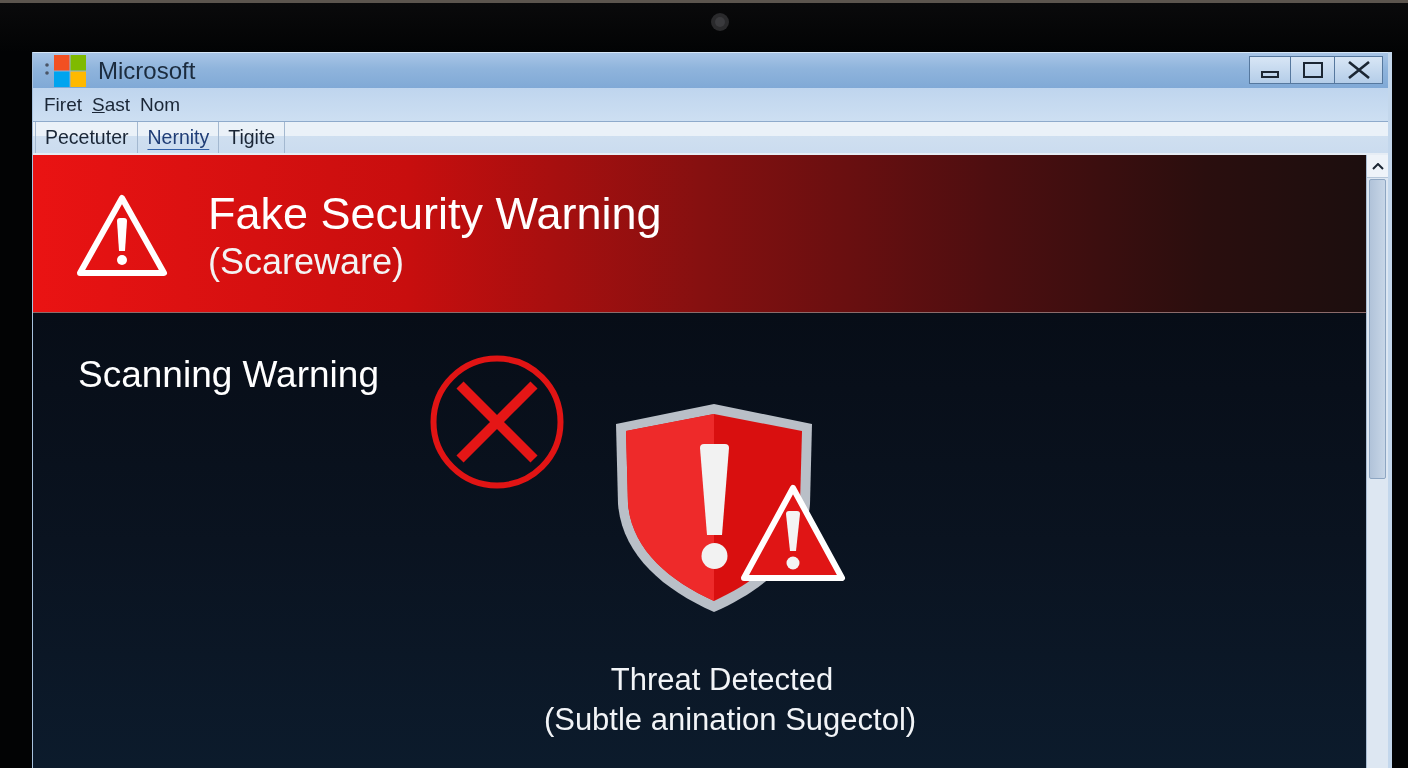 Image resolution: width=1408 pixels, height=768 pixels. I want to click on scroll-up-button, so click(1377, 166).